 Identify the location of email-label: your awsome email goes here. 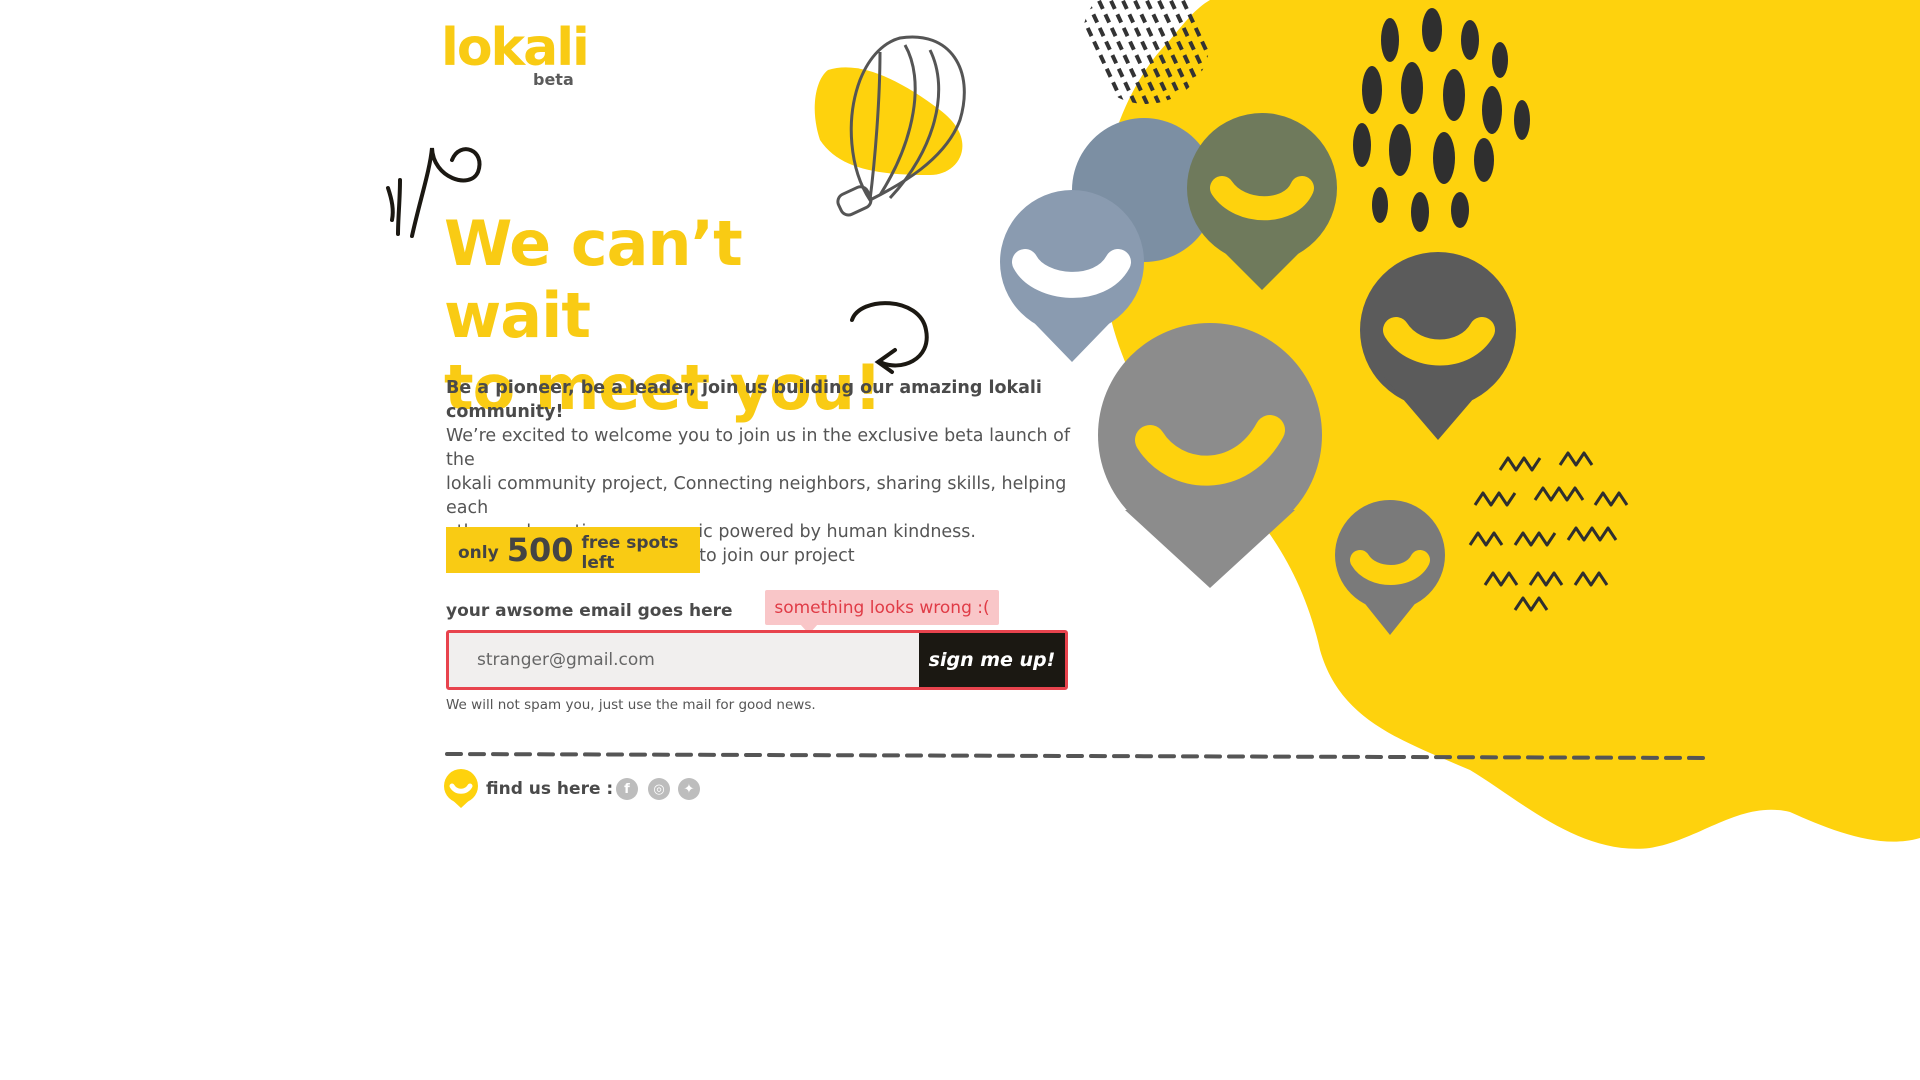
(589, 611).